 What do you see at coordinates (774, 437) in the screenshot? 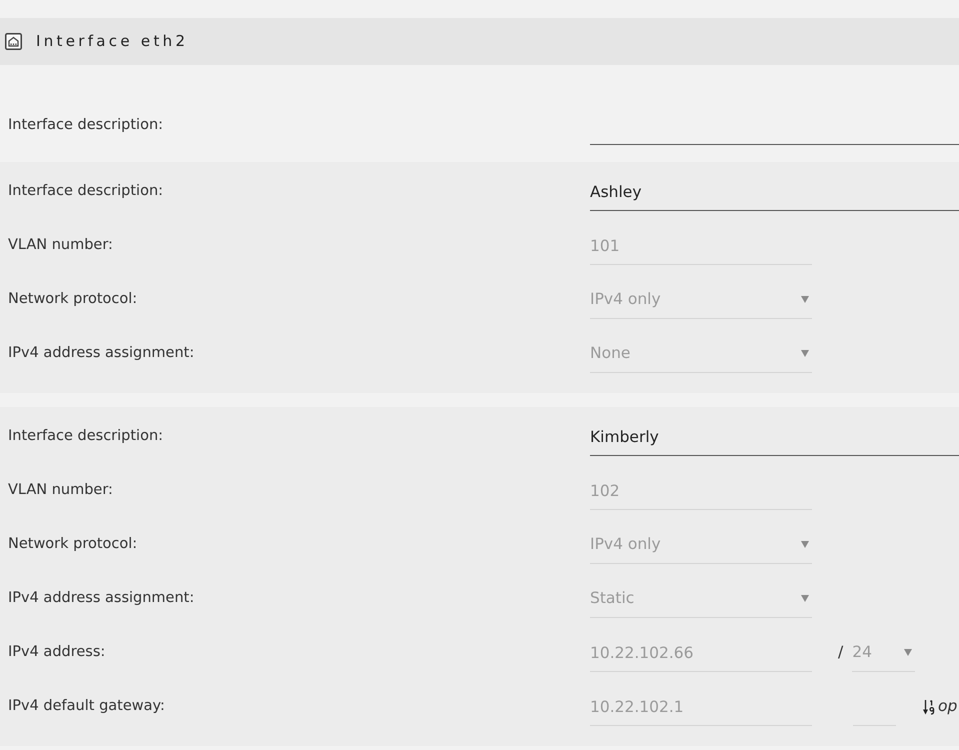
I see `text-input: Kimberly` at bounding box center [774, 437].